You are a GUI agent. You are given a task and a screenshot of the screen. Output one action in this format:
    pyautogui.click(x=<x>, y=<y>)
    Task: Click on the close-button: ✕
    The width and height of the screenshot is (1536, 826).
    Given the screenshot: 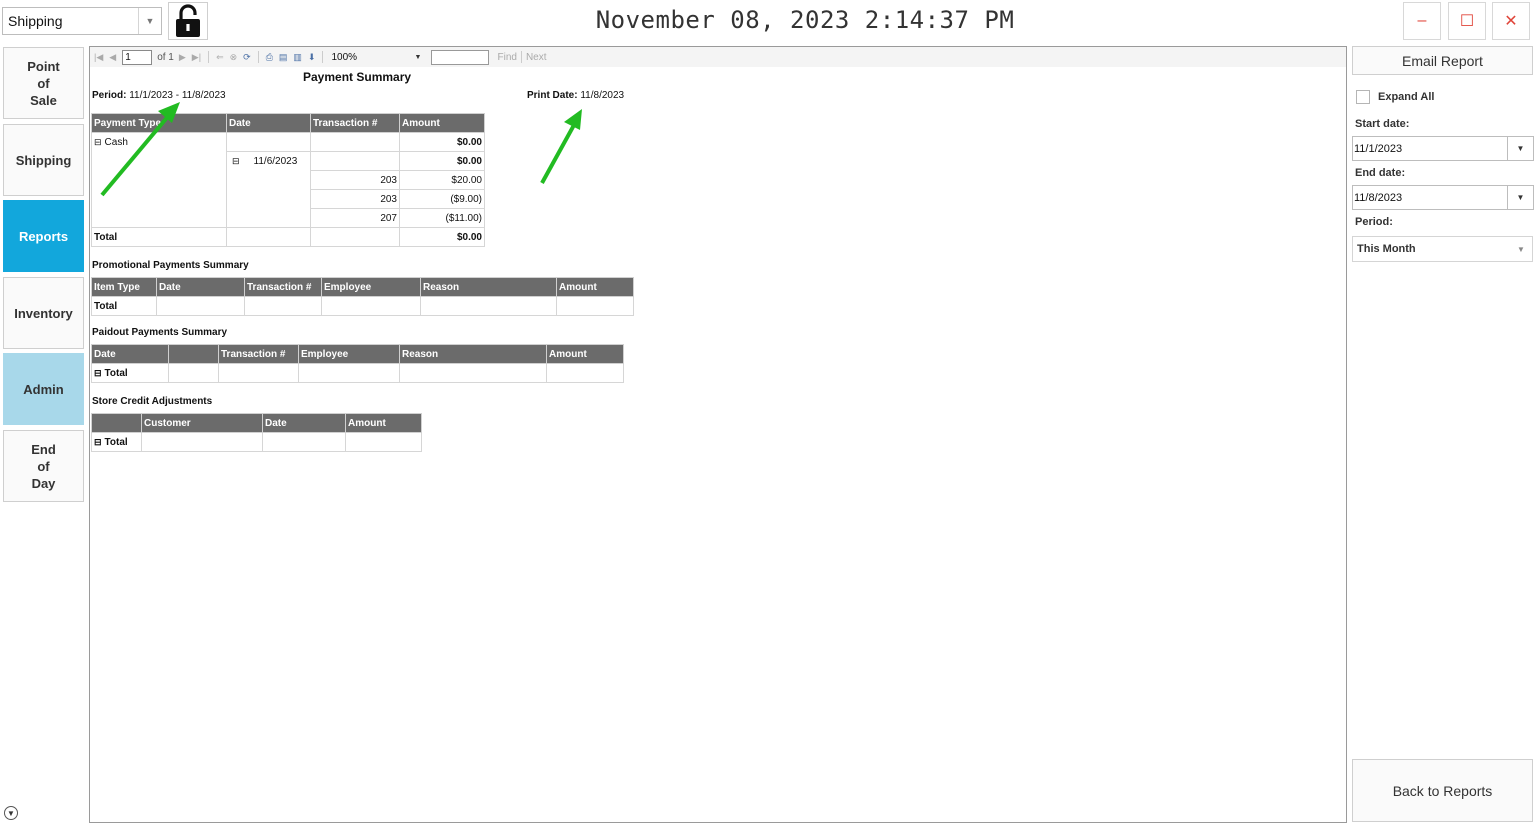 What is the action you would take?
    pyautogui.click(x=1511, y=21)
    